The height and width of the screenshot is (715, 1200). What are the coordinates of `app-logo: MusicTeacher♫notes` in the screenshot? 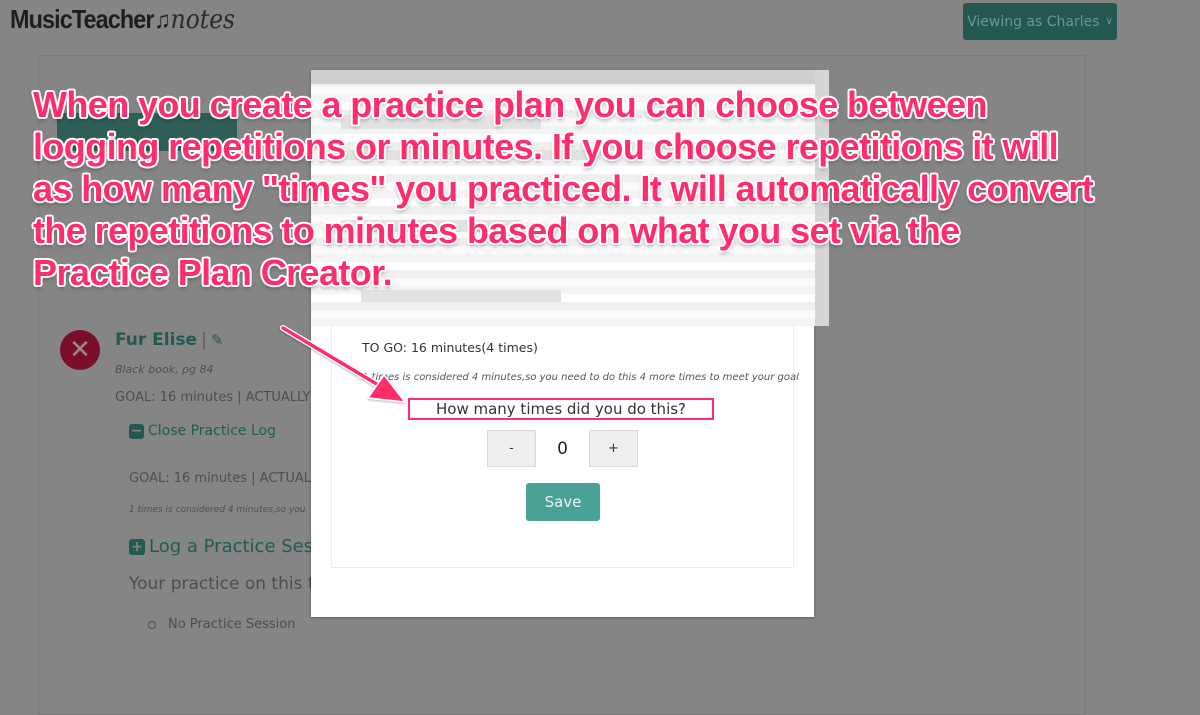 It's located at (122, 19).